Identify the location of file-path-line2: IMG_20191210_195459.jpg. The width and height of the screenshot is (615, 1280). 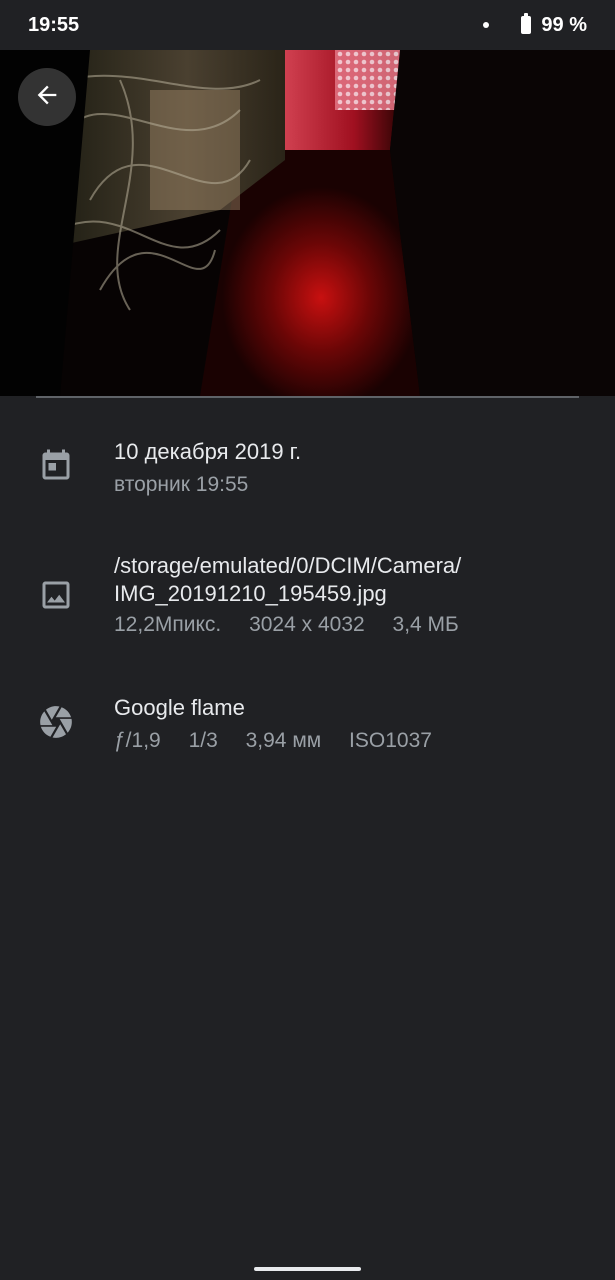
(250, 593).